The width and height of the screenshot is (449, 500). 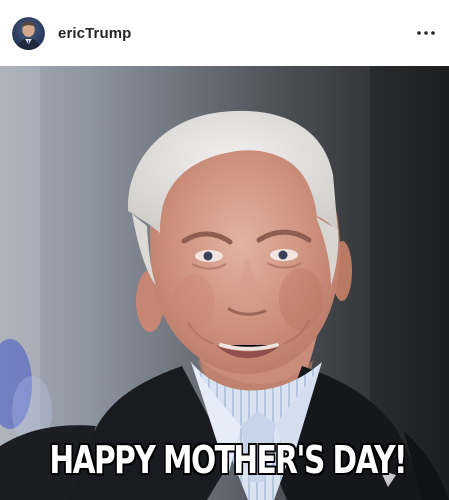 What do you see at coordinates (224, 33) in the screenshot?
I see `post-header: ericTrump` at bounding box center [224, 33].